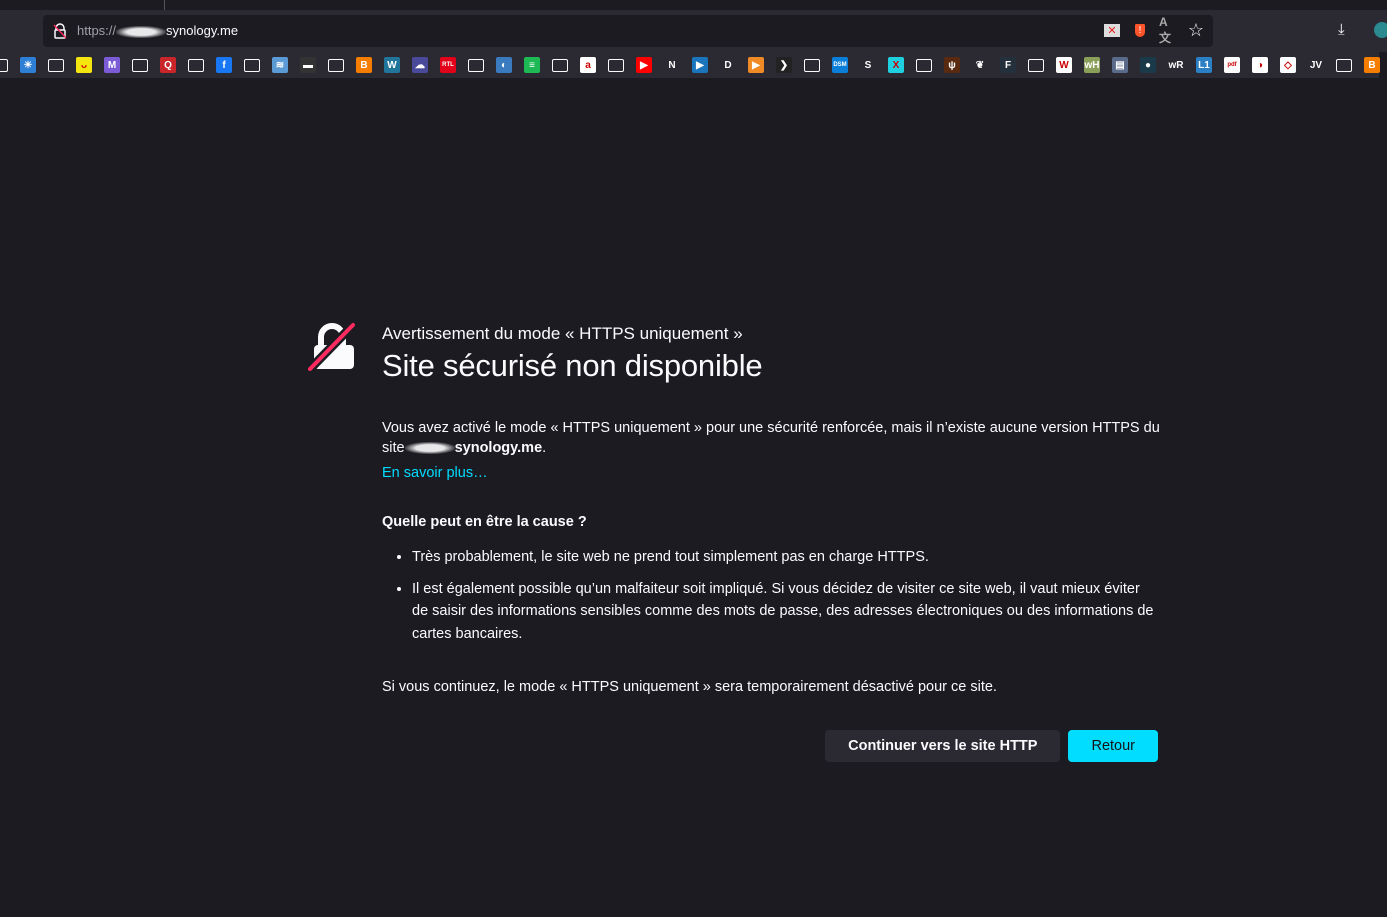 The width and height of the screenshot is (1387, 917). I want to click on bookmark-s-icon: S, so click(868, 65).